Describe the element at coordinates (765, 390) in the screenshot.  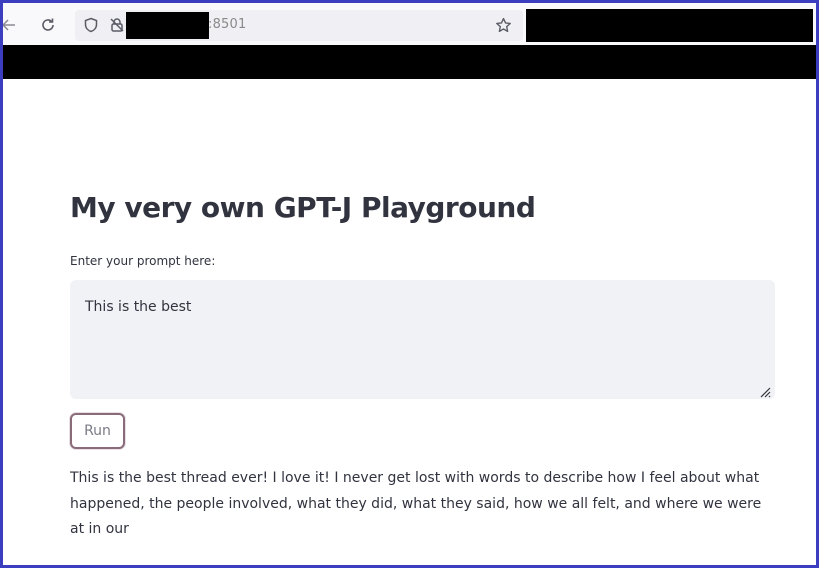
I see `resize-handle-icon` at that location.